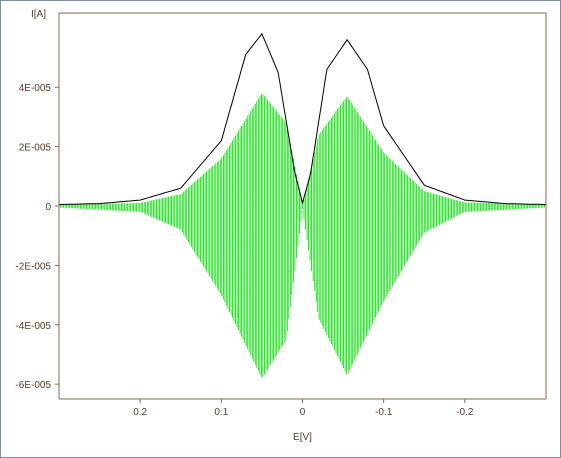  What do you see at coordinates (140, 412) in the screenshot?
I see `x-tick-label: 0.2` at bounding box center [140, 412].